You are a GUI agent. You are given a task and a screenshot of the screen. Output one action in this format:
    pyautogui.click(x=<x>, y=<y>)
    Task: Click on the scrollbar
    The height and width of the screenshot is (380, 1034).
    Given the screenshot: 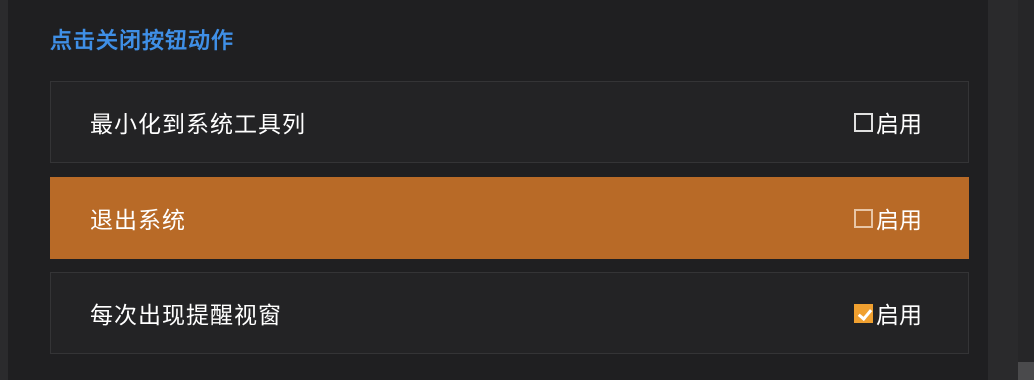 What is the action you would take?
    pyautogui.click(x=1026, y=190)
    